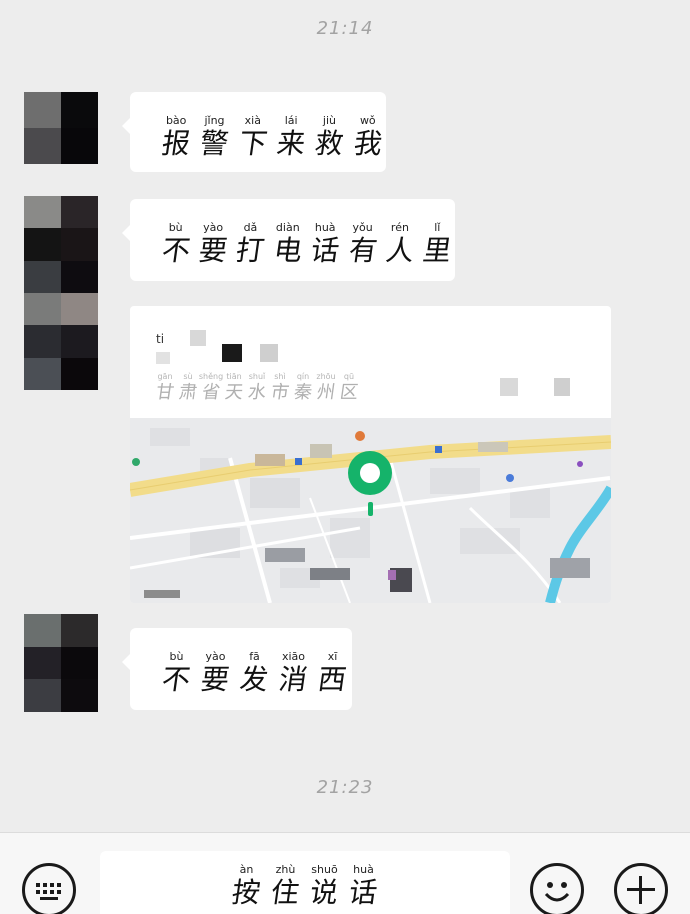 The image size is (690, 914). I want to click on ruby-char: wǒ 我, so click(368, 137).